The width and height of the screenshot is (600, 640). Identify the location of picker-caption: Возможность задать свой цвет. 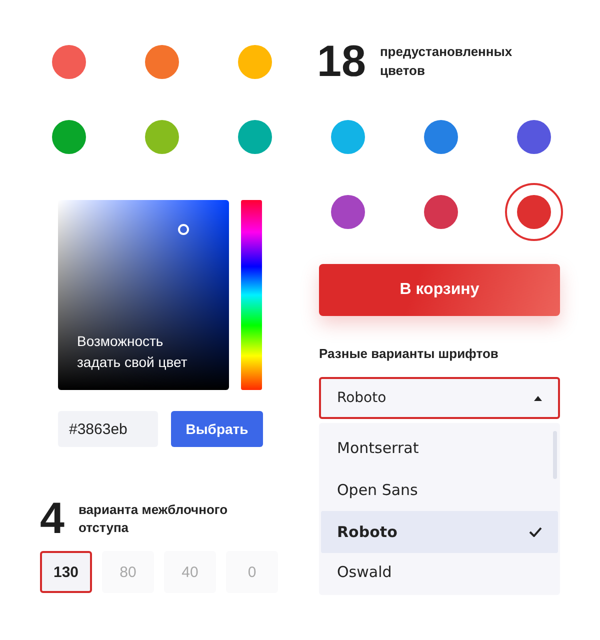
(132, 352).